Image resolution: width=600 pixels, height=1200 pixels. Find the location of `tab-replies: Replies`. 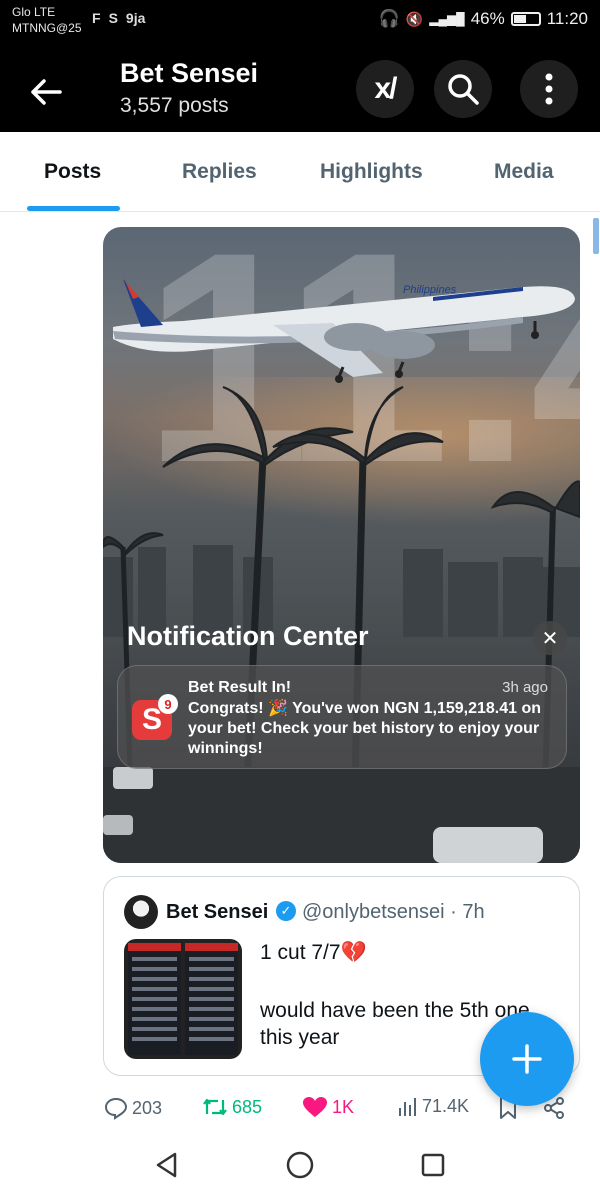

tab-replies: Replies is located at coordinates (219, 172).